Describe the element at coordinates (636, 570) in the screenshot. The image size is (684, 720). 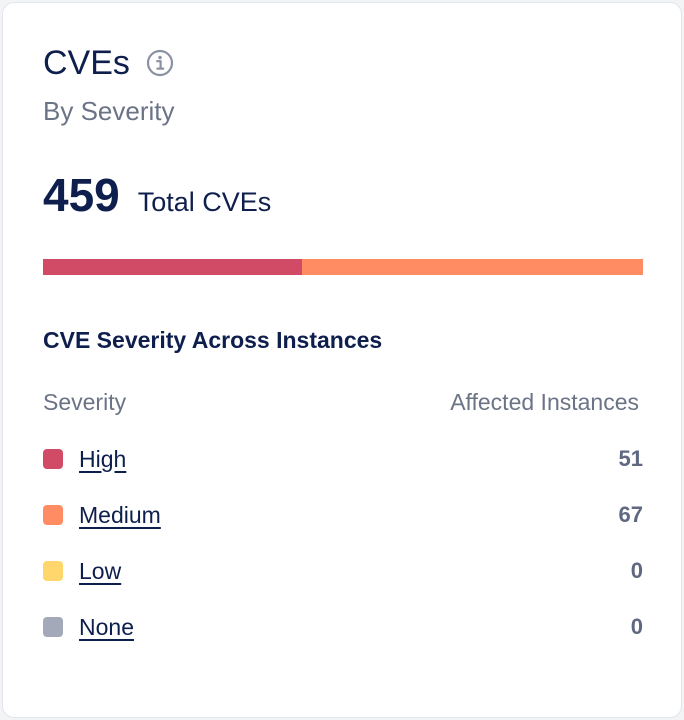
I see `affected-count-low: 0` at that location.